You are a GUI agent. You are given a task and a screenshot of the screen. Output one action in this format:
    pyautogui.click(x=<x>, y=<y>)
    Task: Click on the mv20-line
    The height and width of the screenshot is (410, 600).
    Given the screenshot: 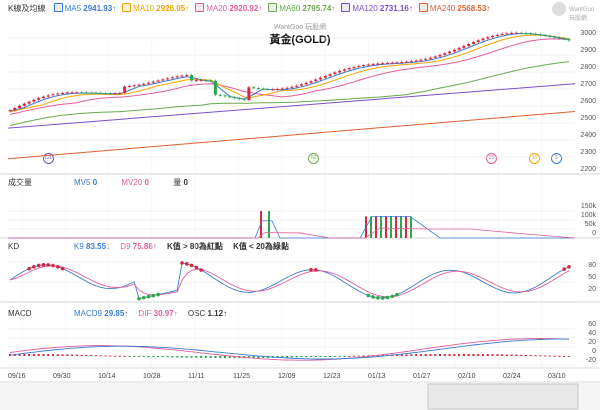 What is the action you would take?
    pyautogui.click(x=292, y=233)
    